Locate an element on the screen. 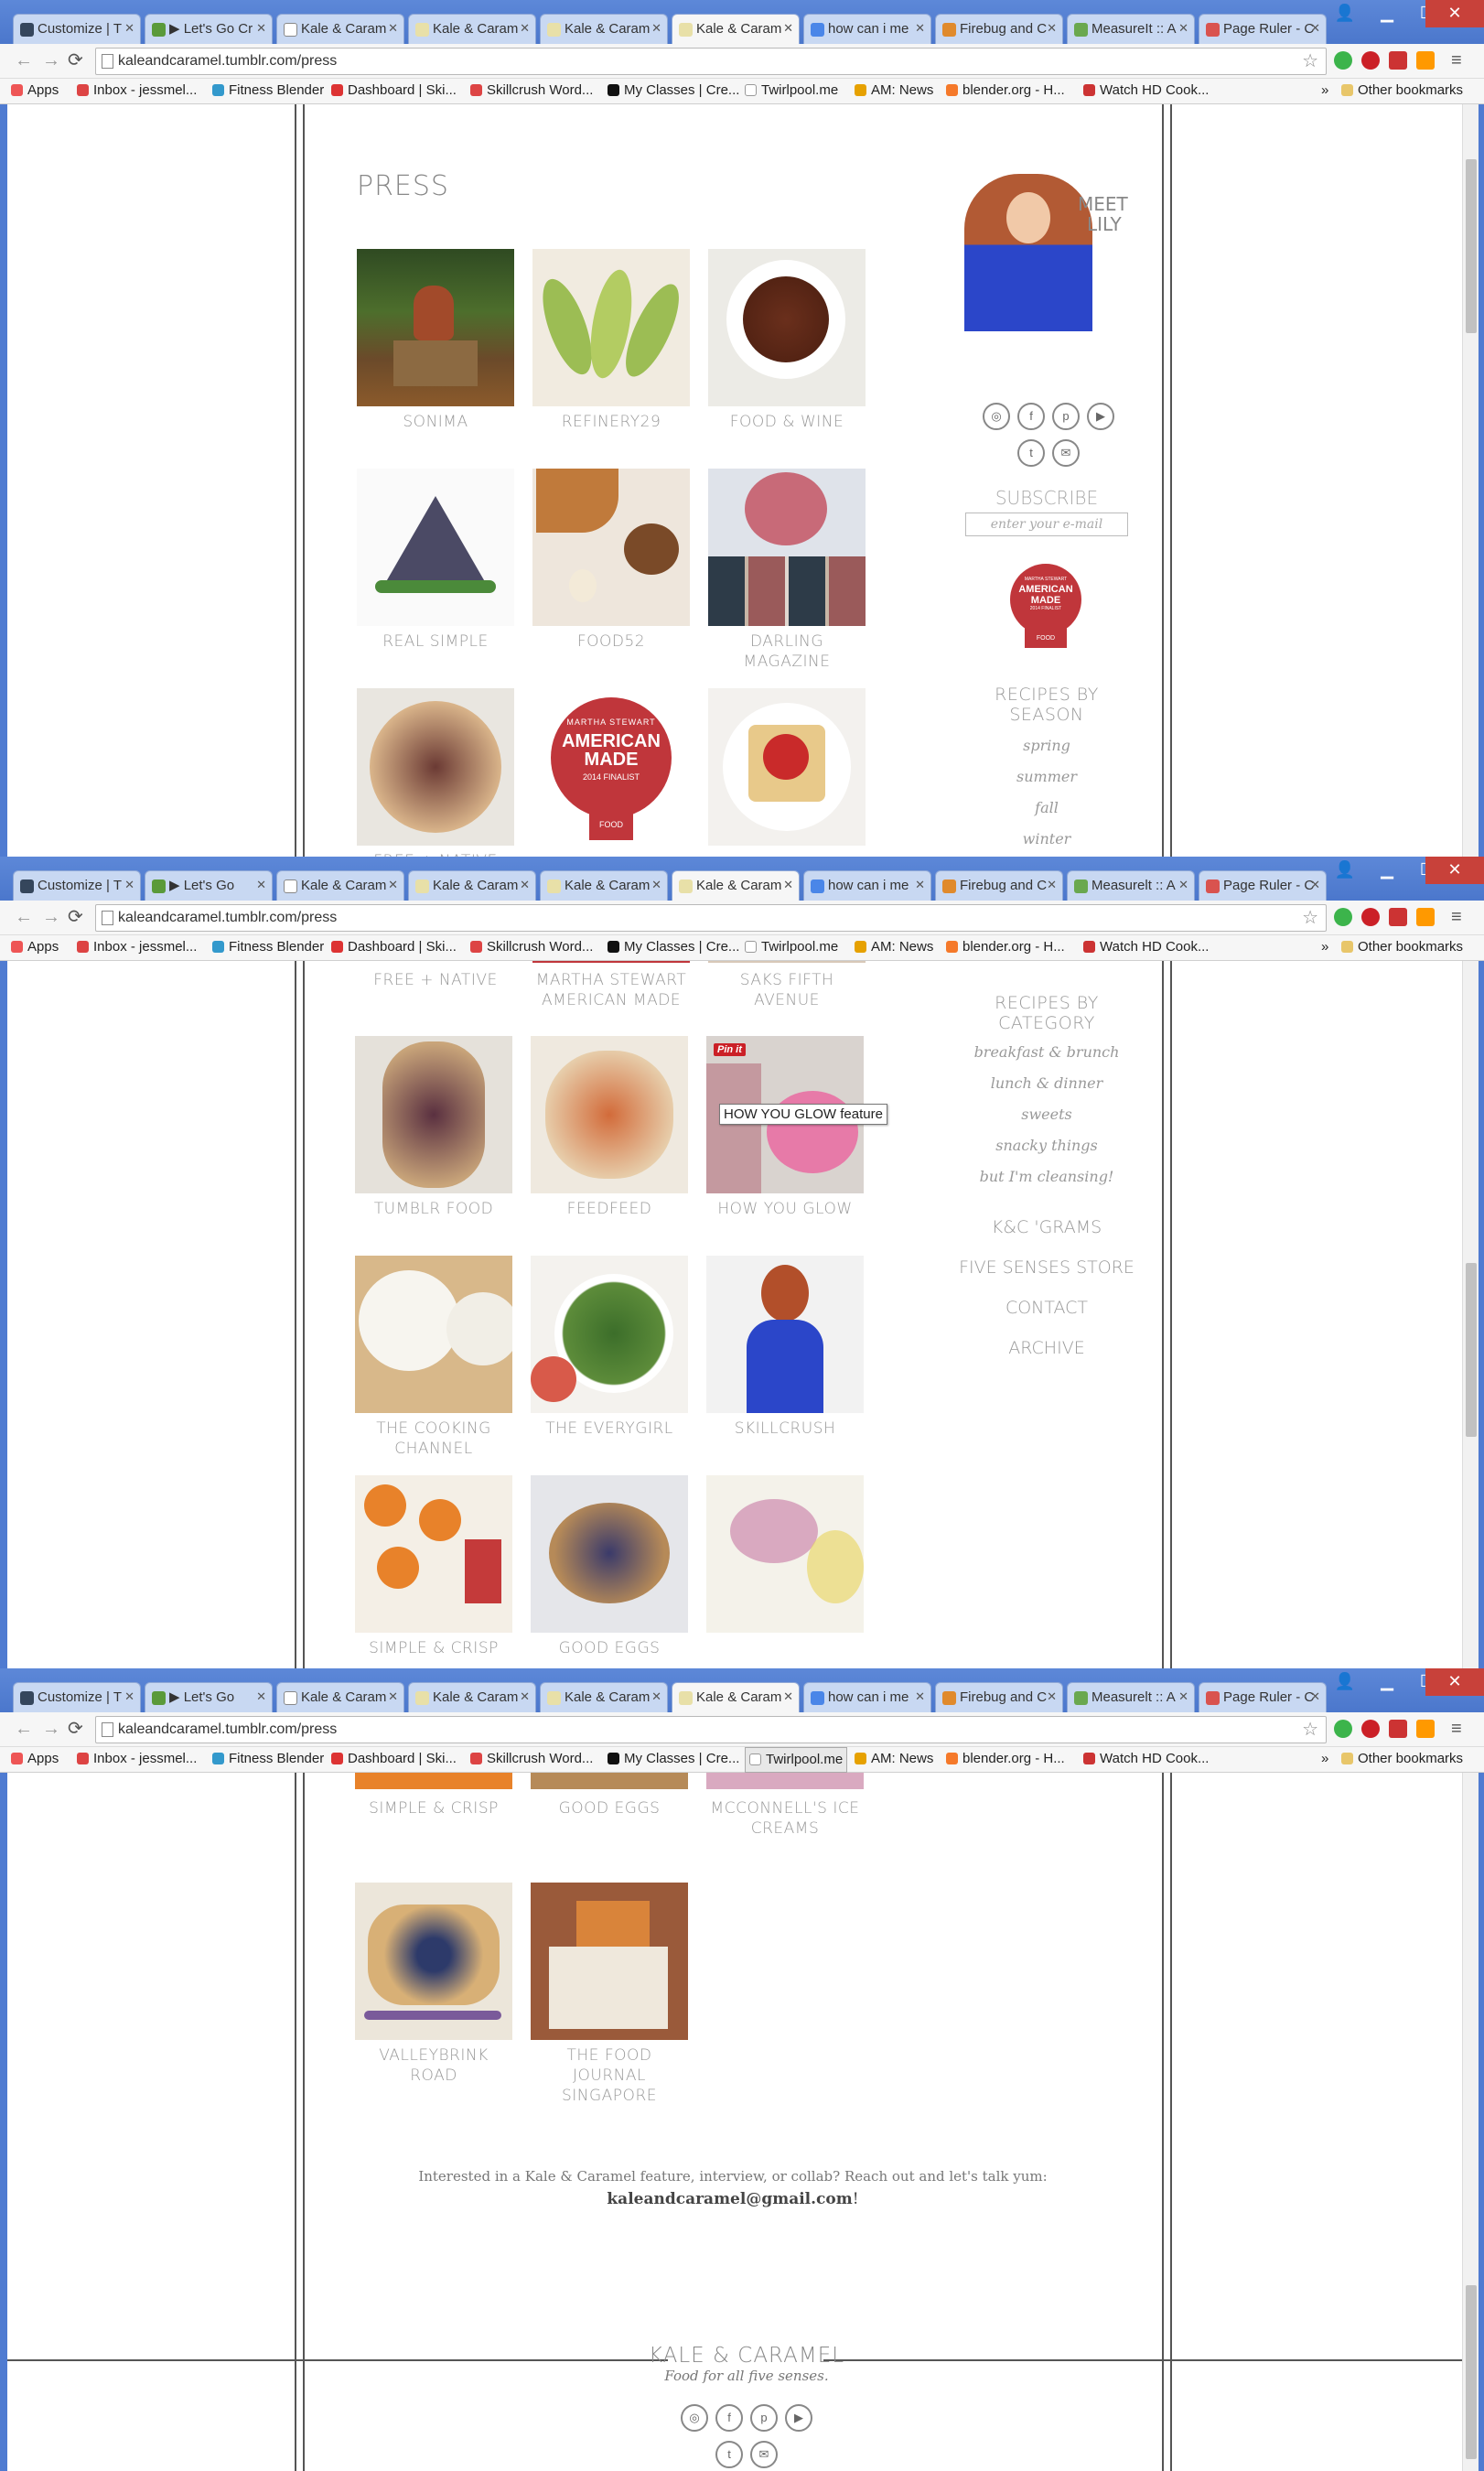  scrollbar is located at coordinates (1470, 1314).